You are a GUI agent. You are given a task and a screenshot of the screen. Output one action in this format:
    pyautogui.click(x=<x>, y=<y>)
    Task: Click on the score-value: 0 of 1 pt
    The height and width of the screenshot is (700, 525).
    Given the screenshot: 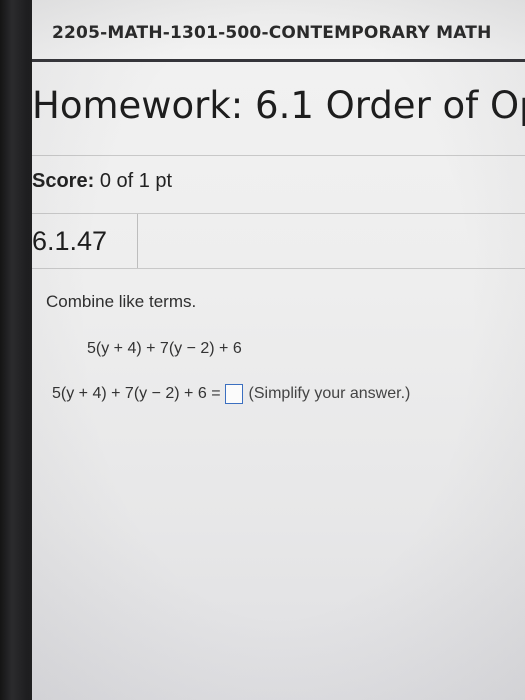 What is the action you would take?
    pyautogui.click(x=136, y=181)
    